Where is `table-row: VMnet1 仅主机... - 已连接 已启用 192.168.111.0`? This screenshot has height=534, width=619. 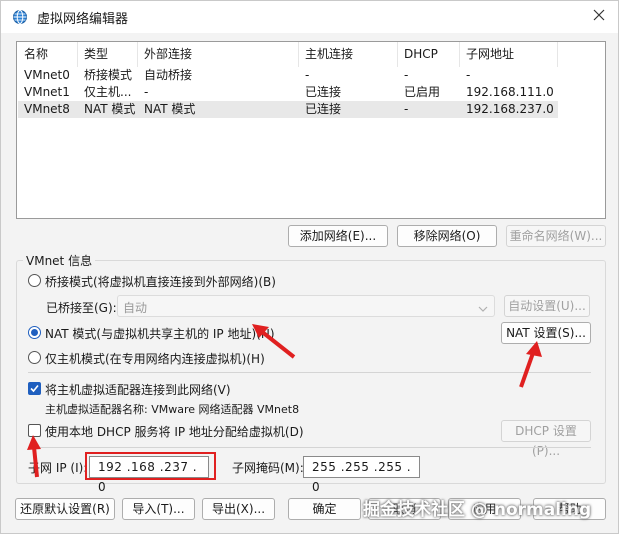
table-row: VMnet1 仅主机... - 已连接 已启用 192.168.111.0 is located at coordinates (288, 92).